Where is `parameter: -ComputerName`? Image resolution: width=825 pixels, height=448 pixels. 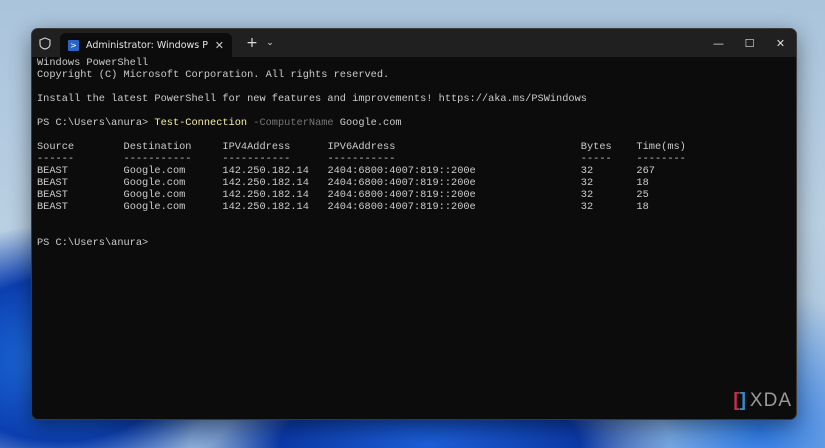 parameter: -ComputerName is located at coordinates (290, 123).